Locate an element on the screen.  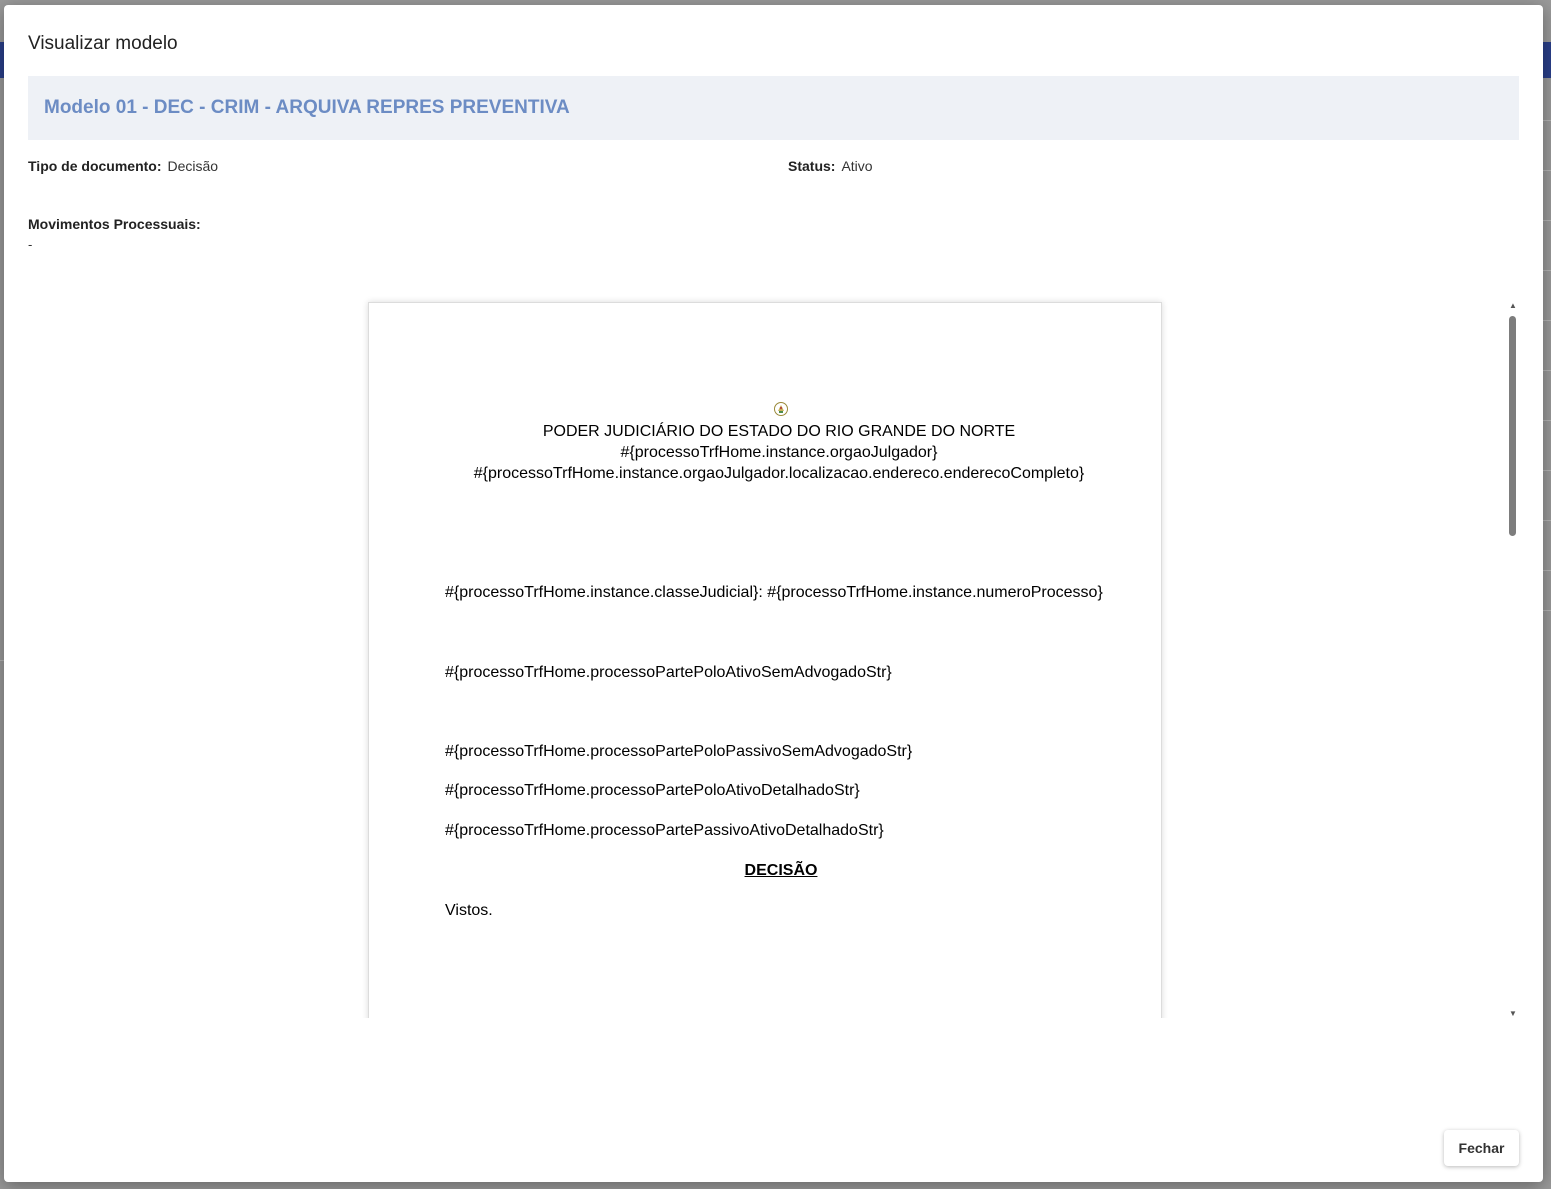
dialog-title: Visualizar modelo is located at coordinates (103, 43).